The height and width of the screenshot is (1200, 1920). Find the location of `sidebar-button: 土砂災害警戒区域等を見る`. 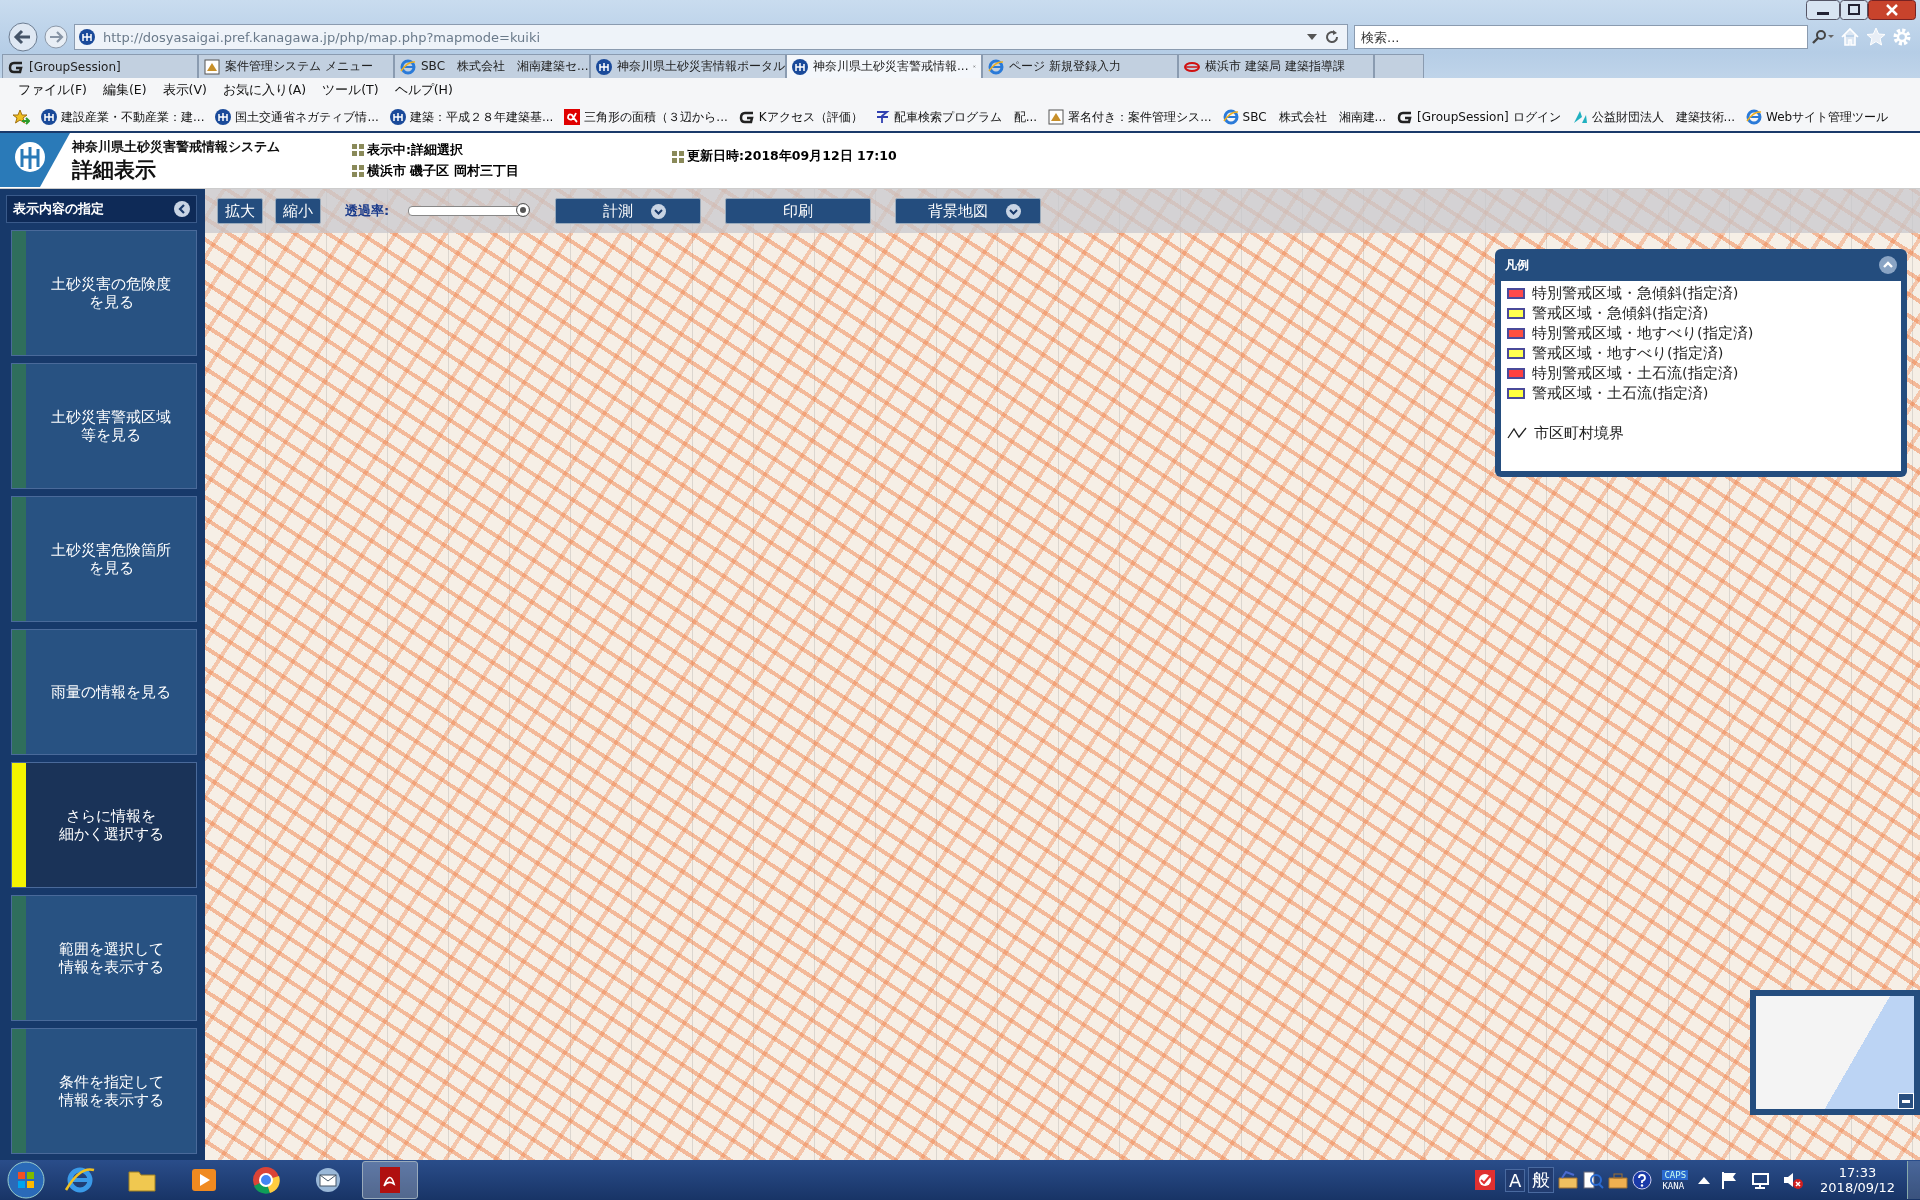

sidebar-button: 土砂災害警戒区域等を見る is located at coordinates (104, 426).